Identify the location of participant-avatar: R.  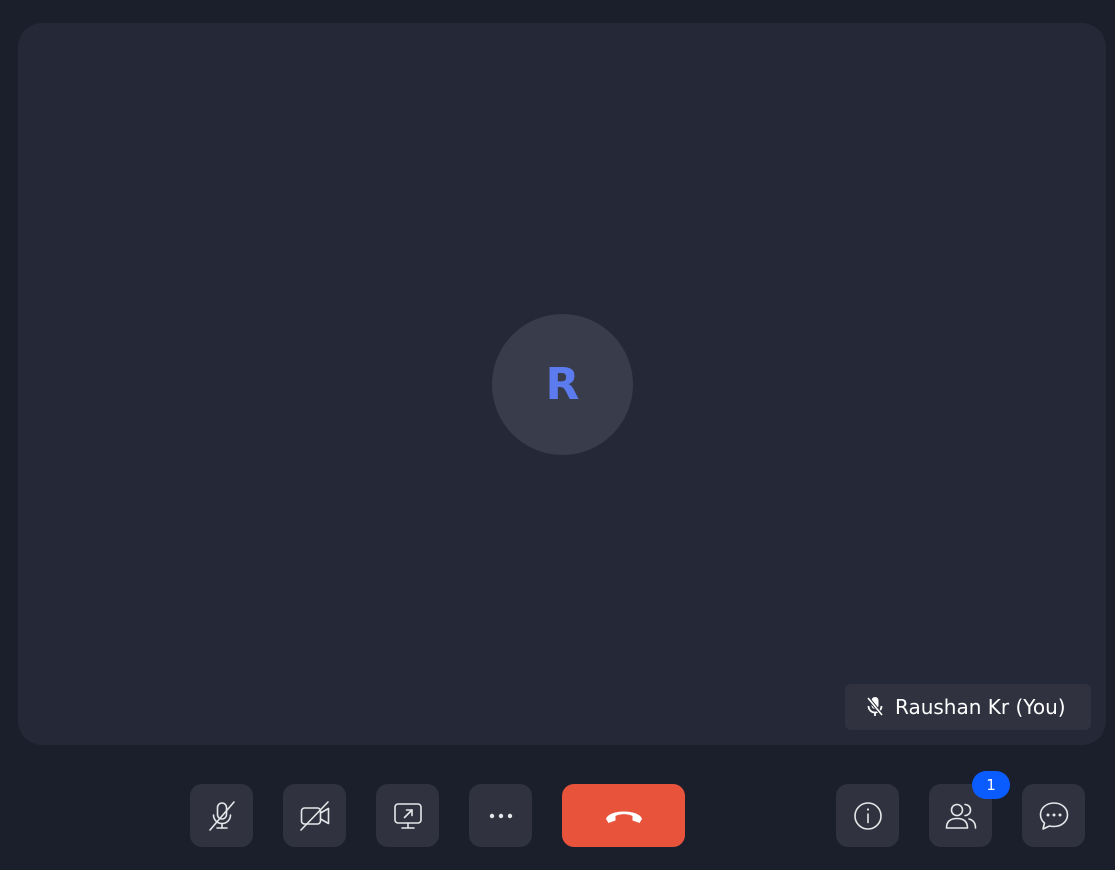
(562, 384).